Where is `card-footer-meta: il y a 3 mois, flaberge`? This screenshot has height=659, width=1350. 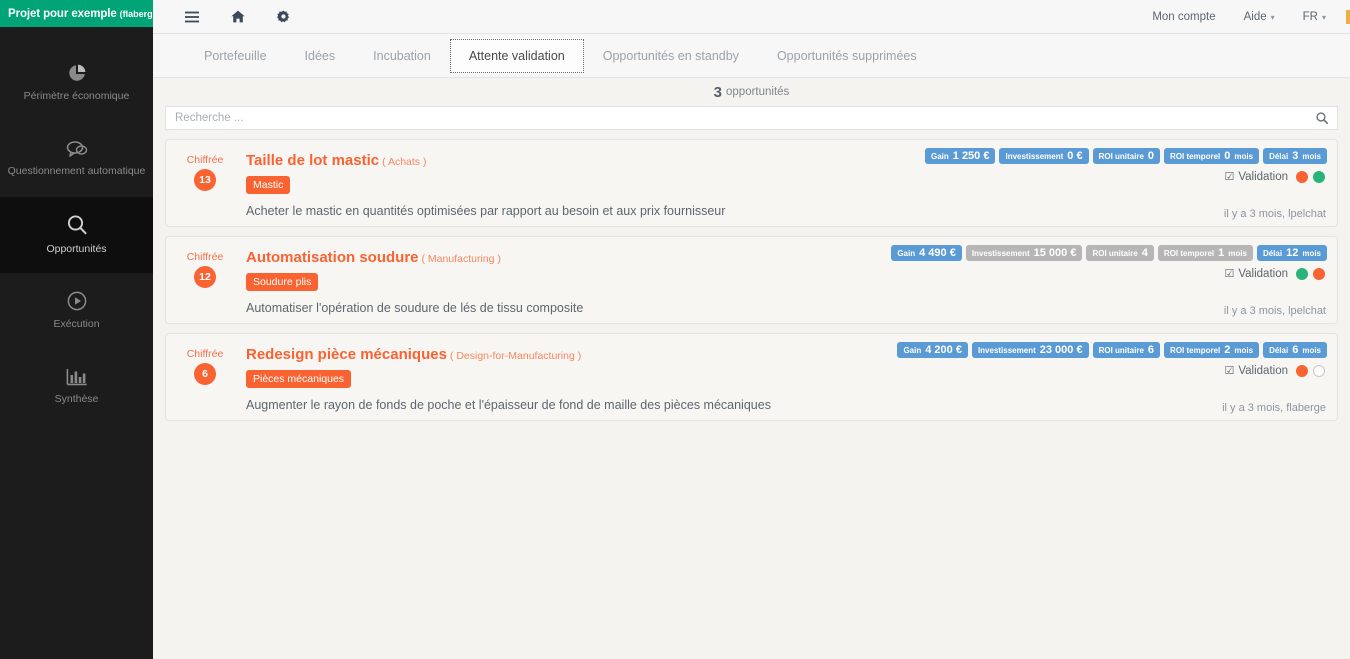
card-footer-meta: il y a 3 mois, flaberge is located at coordinates (1274, 408).